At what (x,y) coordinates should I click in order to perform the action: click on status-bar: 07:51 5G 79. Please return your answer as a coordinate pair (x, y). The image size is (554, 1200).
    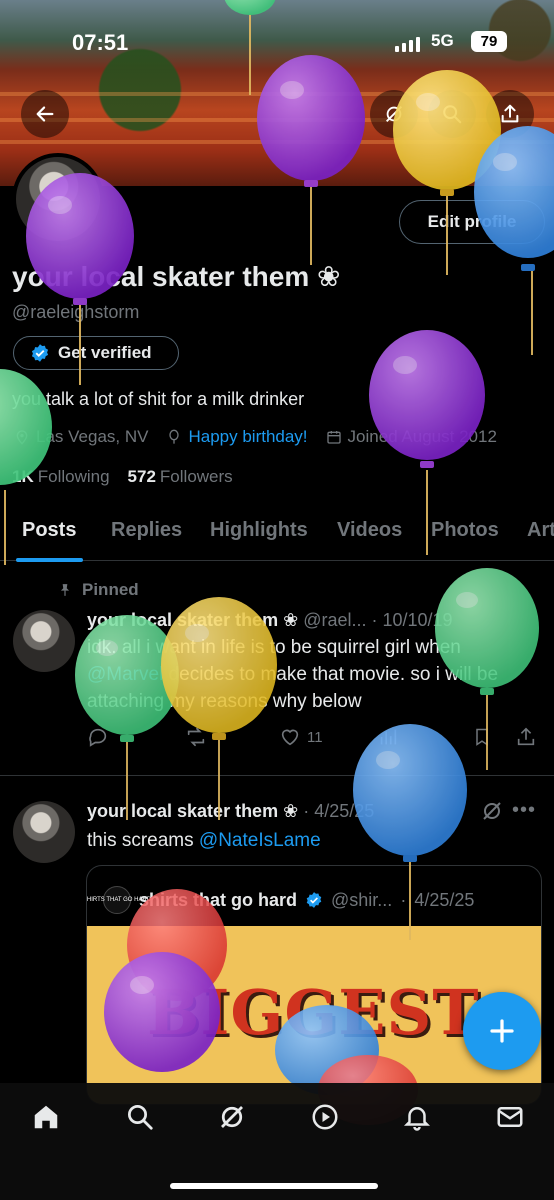
    Looking at the image, I should click on (277, 40).